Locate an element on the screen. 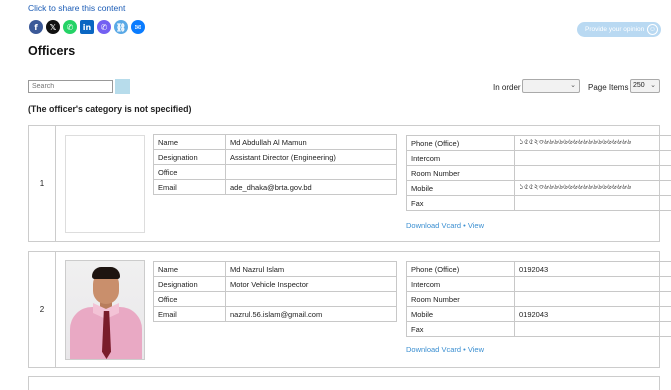 This screenshot has height=390, width=671. officer-photo-placeholder is located at coordinates (105, 184).